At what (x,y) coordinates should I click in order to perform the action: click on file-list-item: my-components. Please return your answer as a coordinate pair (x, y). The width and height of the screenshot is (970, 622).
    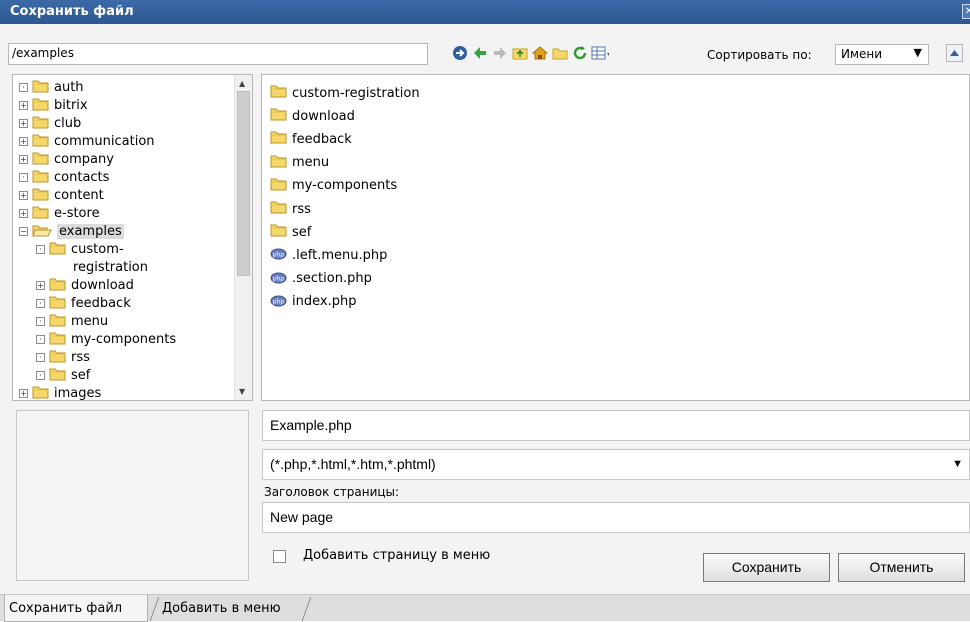
    Looking at the image, I should click on (333, 186).